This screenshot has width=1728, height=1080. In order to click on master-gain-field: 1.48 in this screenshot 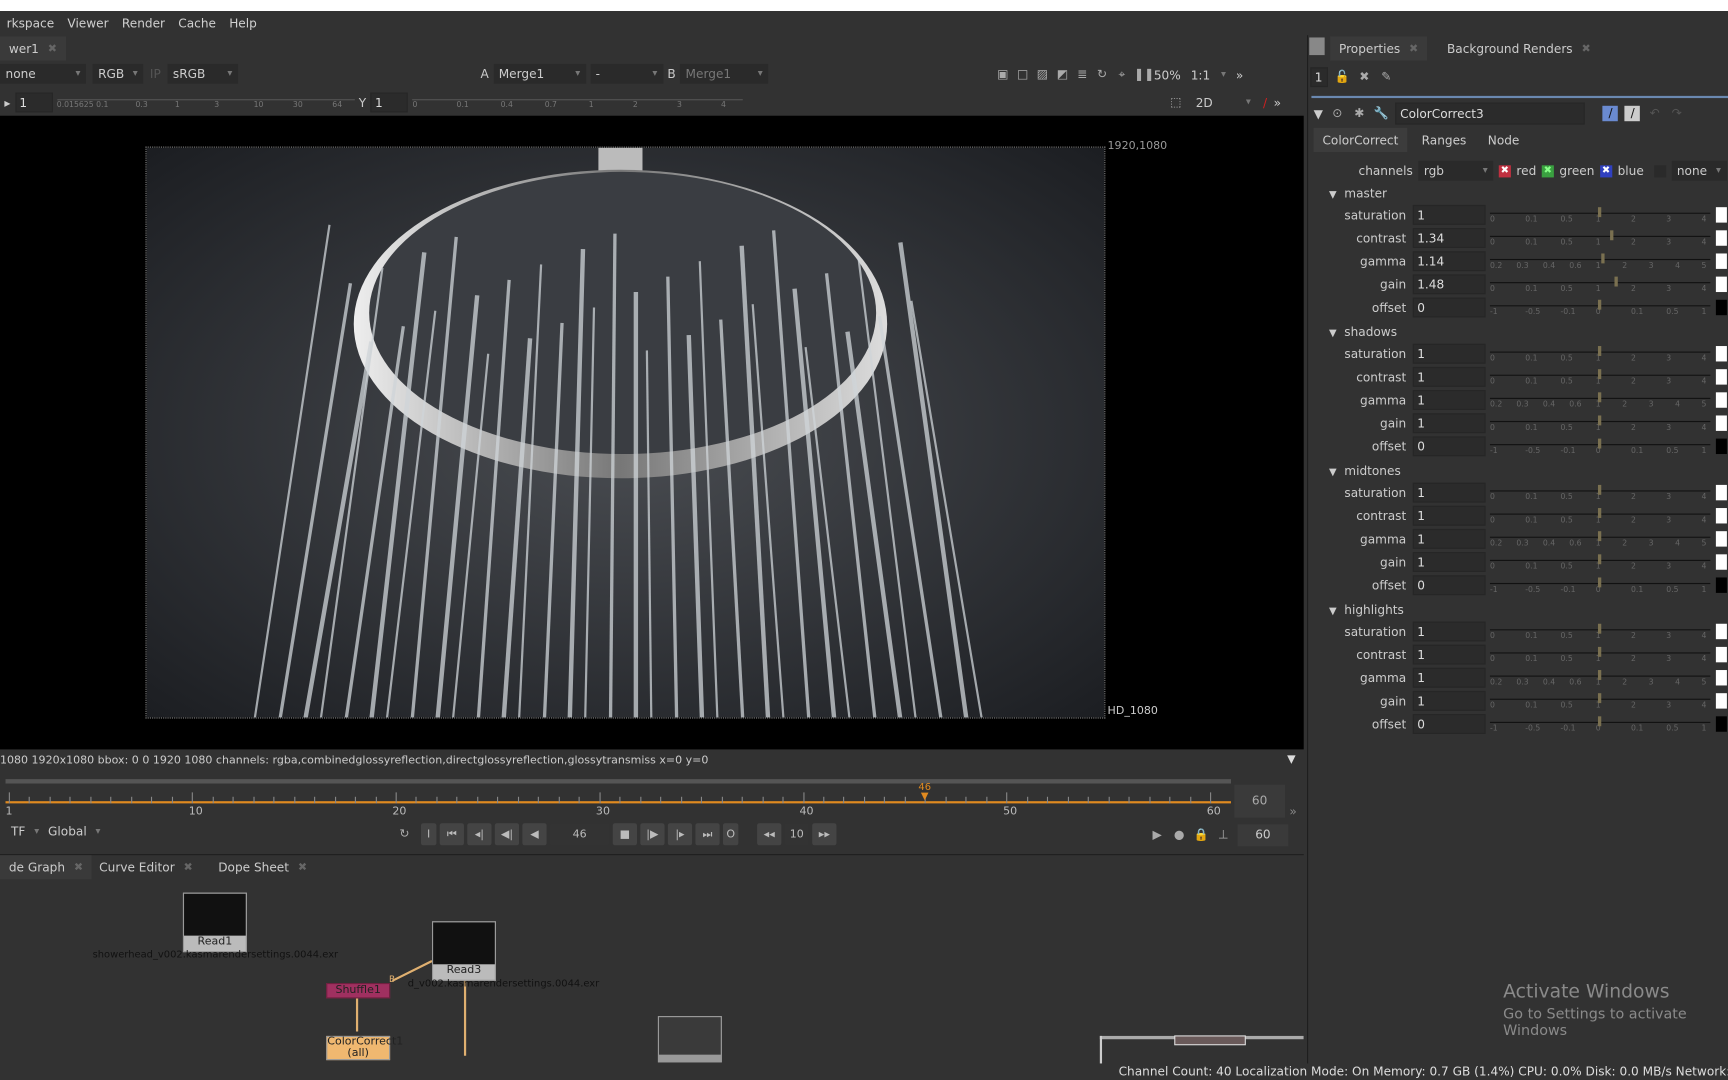, I will do `click(1449, 284)`.